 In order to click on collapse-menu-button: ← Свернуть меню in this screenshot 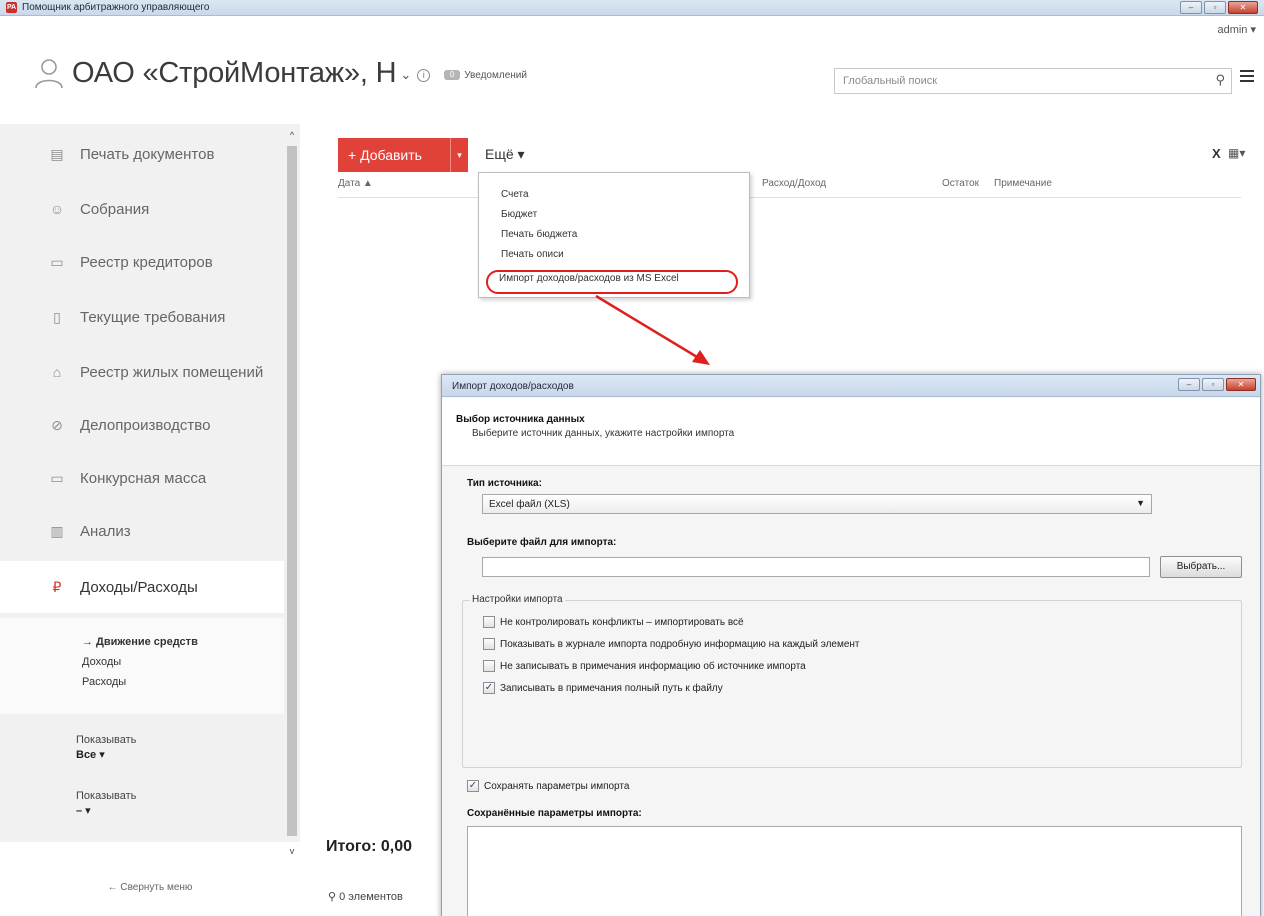, I will do `click(150, 888)`.